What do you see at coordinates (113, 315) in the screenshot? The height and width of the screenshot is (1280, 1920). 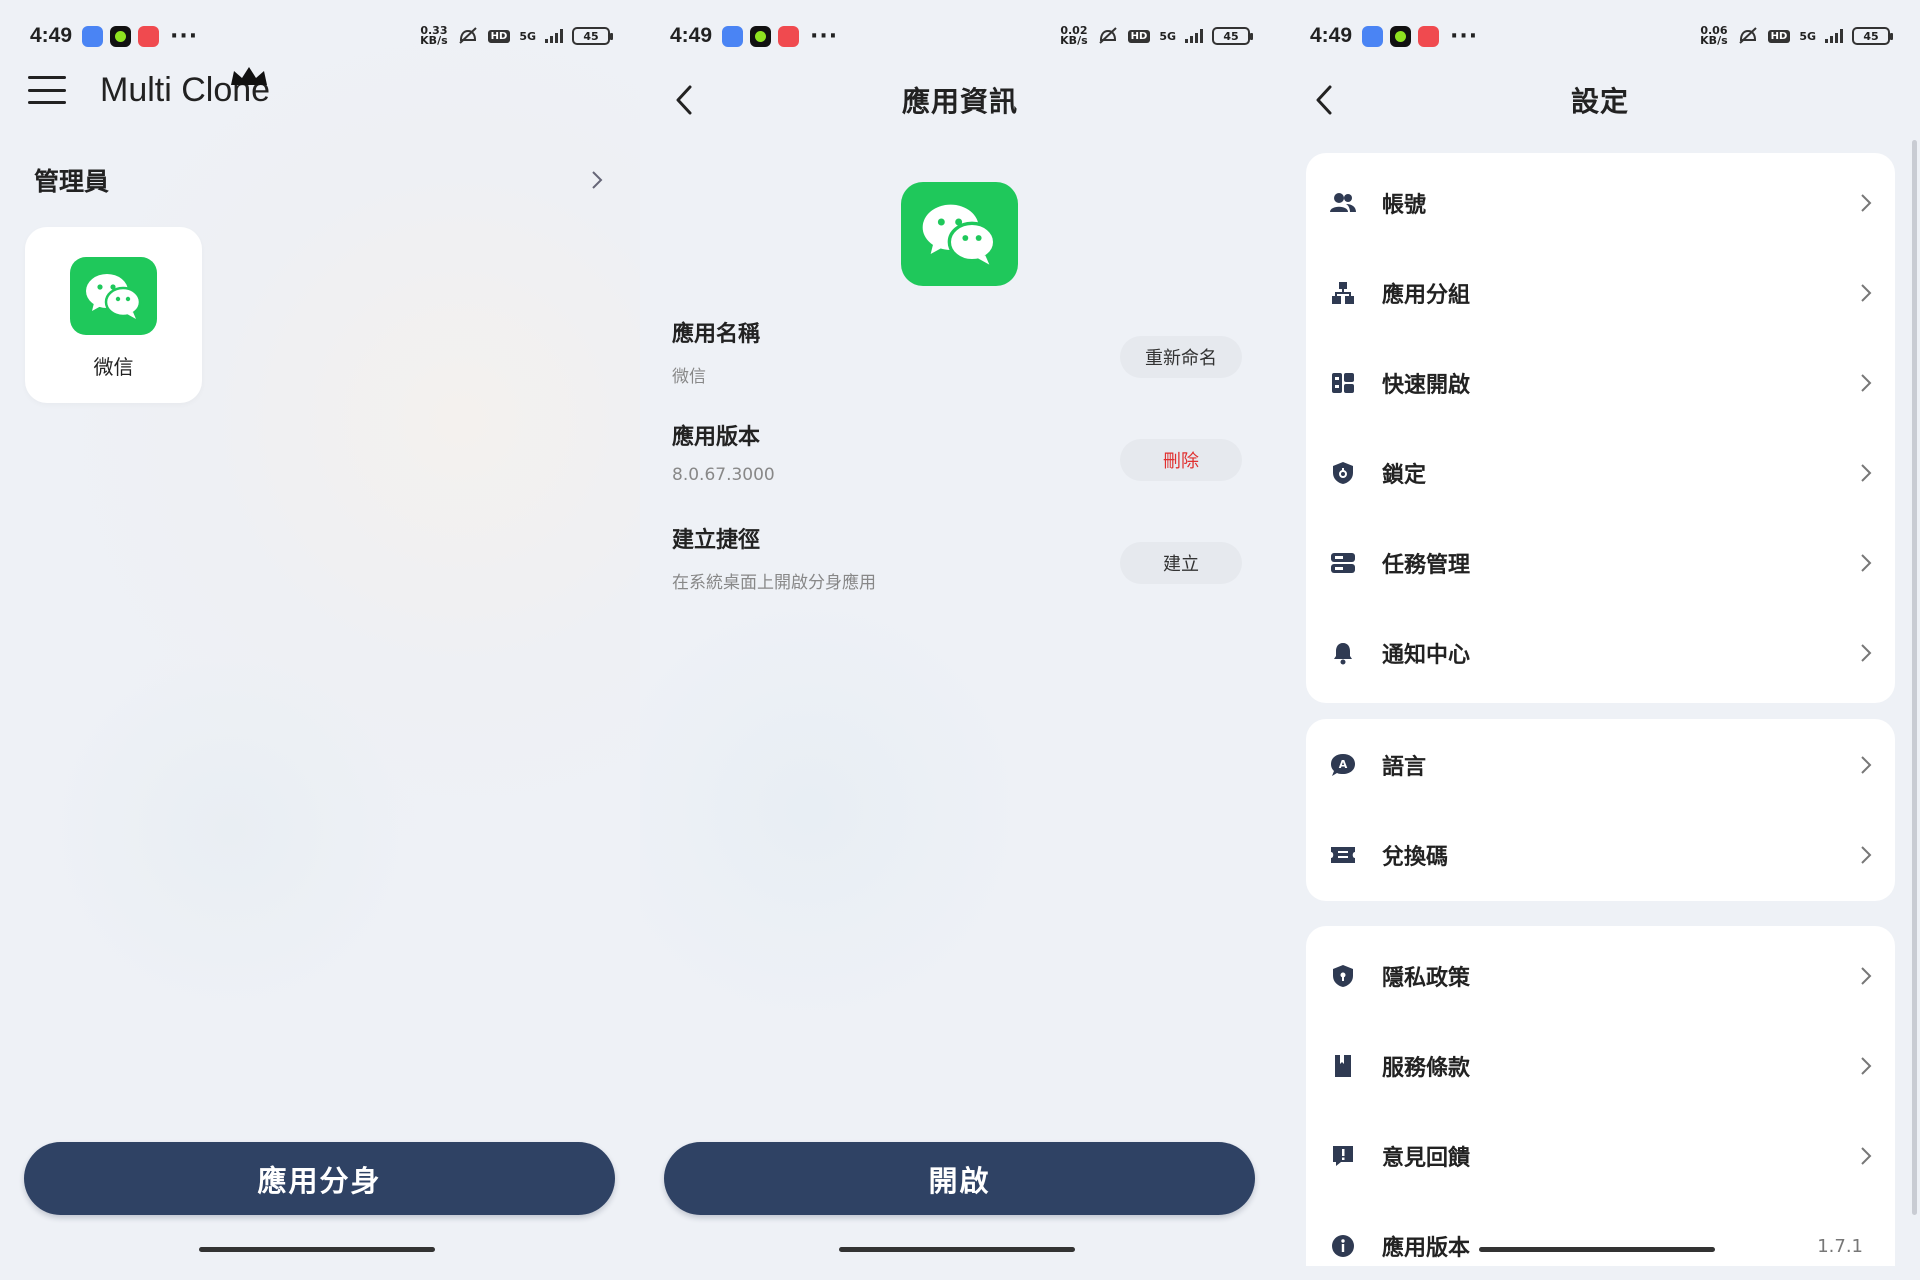 I see `app-card-wechat: 微信` at bounding box center [113, 315].